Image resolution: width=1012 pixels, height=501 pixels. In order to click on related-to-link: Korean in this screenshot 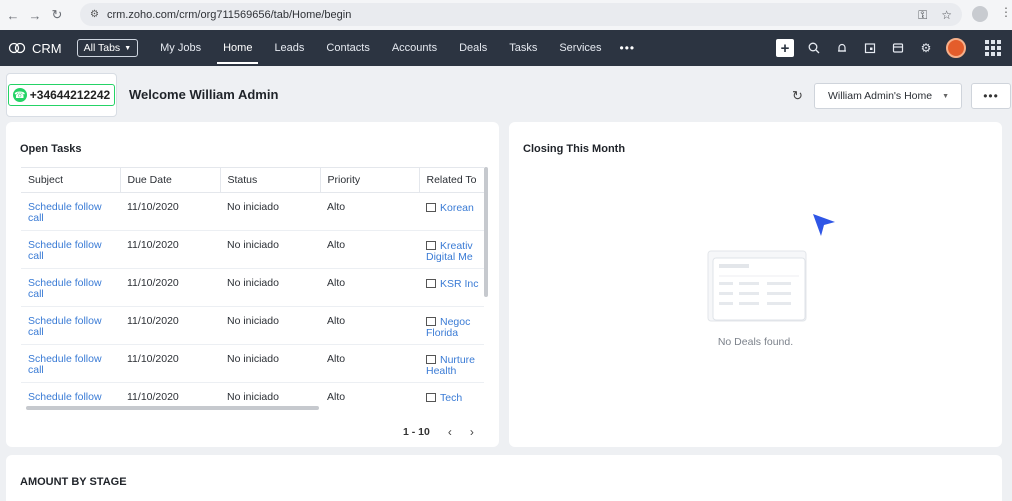, I will do `click(451, 211)`.